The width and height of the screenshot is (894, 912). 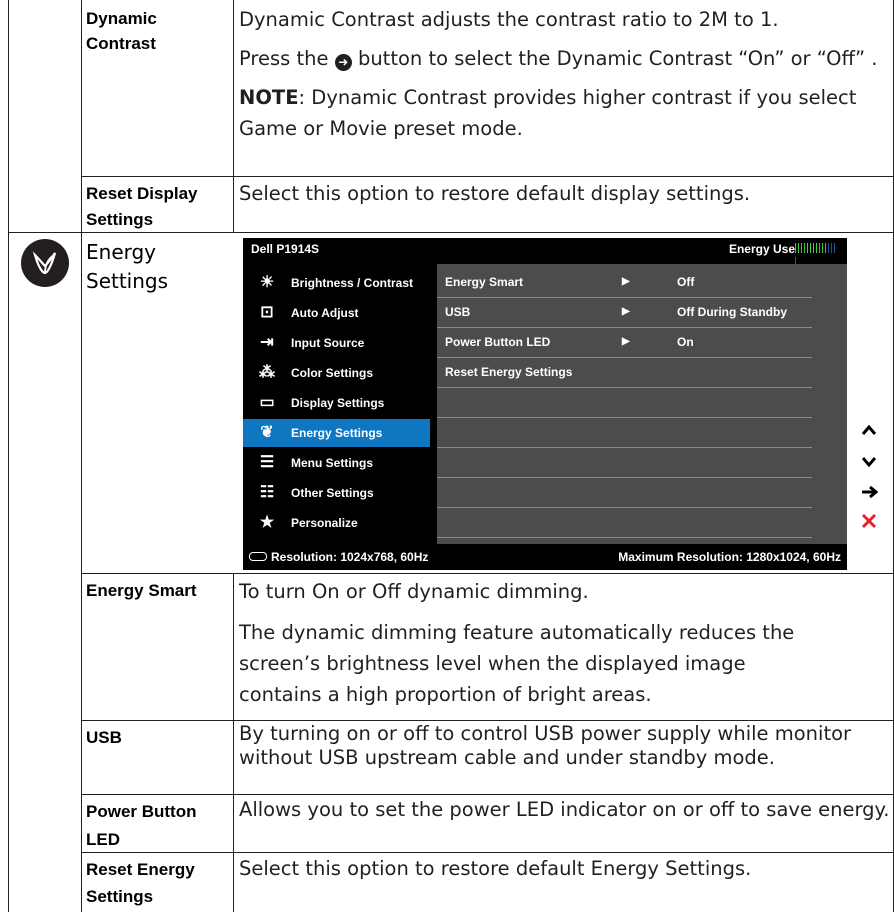 What do you see at coordinates (45, 263) in the screenshot?
I see `energy-leaf-icon` at bounding box center [45, 263].